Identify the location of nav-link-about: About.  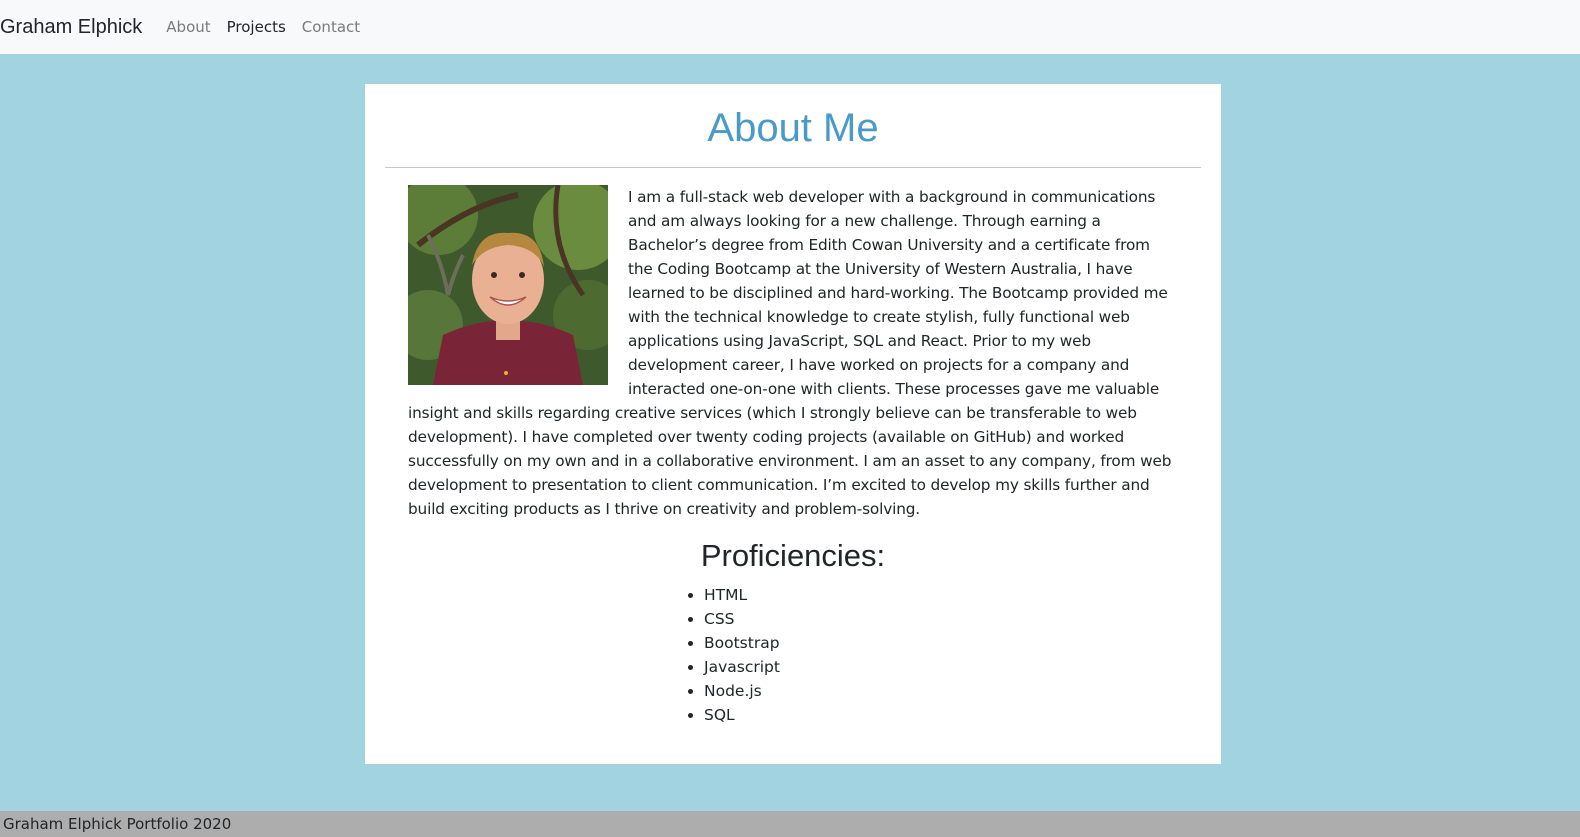
(188, 27).